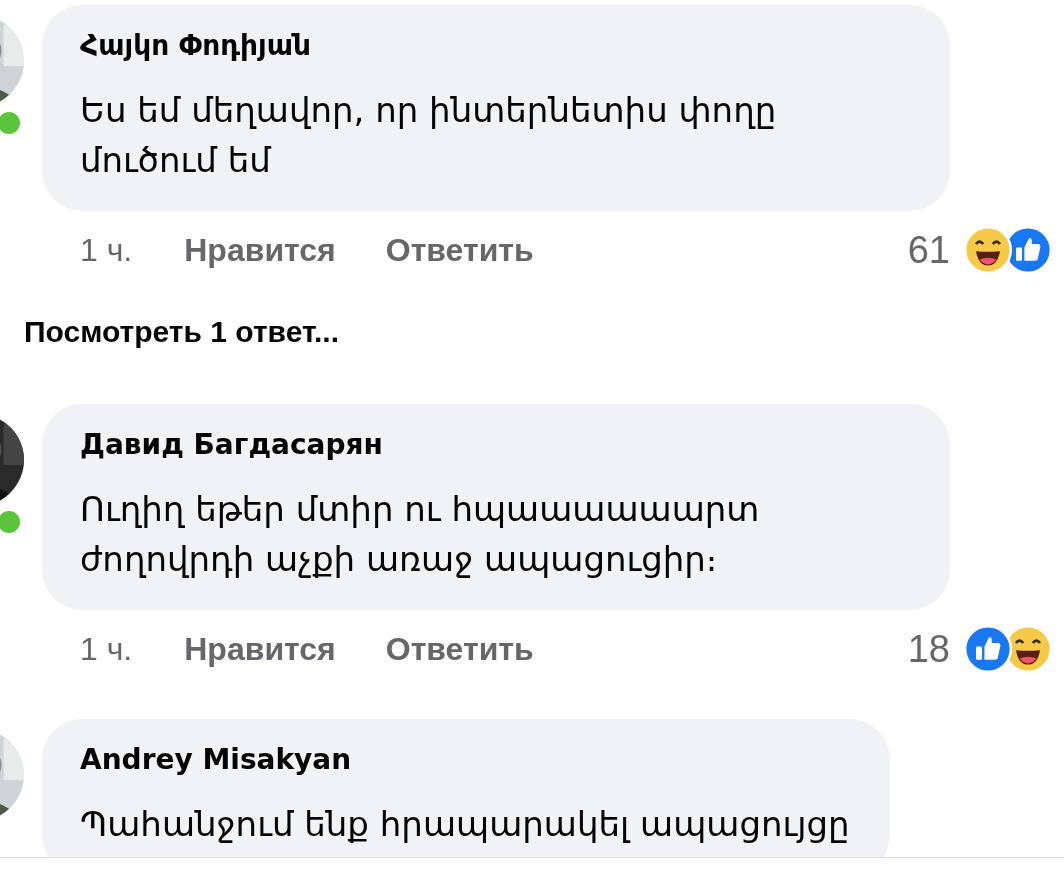 The width and height of the screenshot is (1064, 877). I want to click on comment-author: Հայկո Փոդիյան, so click(495, 46).